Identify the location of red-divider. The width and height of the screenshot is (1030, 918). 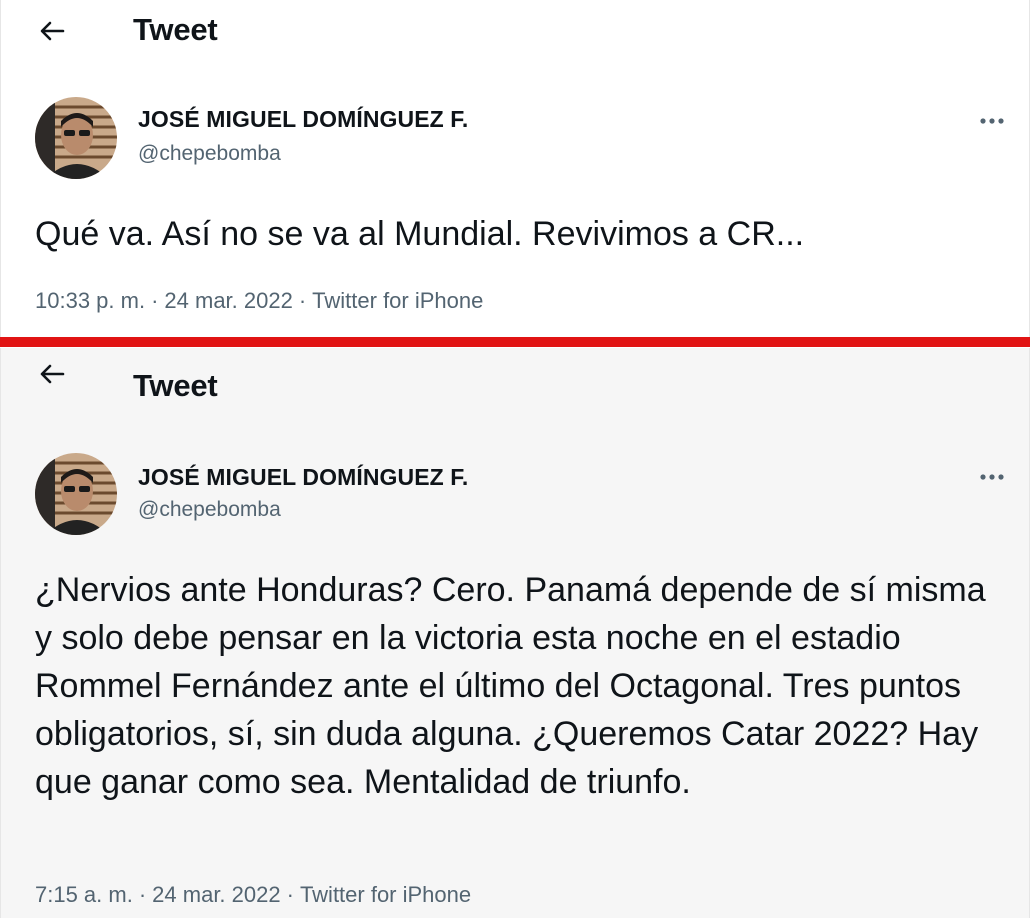
(515, 342).